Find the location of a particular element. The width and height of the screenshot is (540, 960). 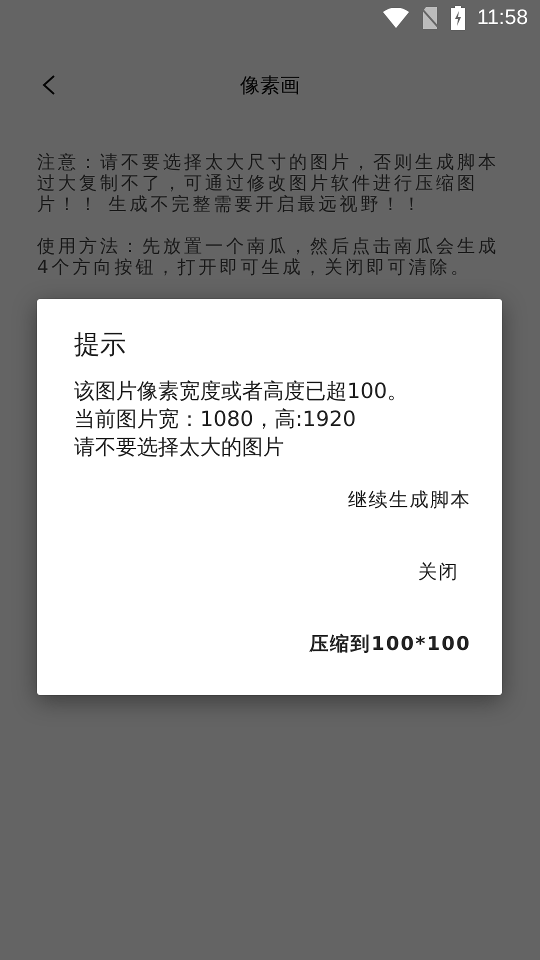

page-title: 像素画 is located at coordinates (270, 84).